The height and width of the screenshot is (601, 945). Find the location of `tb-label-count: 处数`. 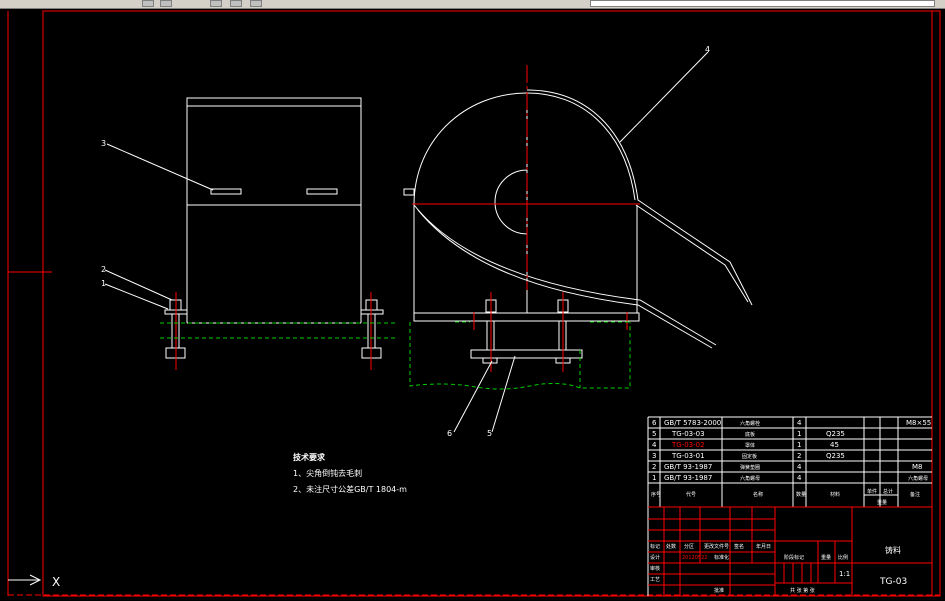

tb-label-count: 处数 is located at coordinates (671, 546).